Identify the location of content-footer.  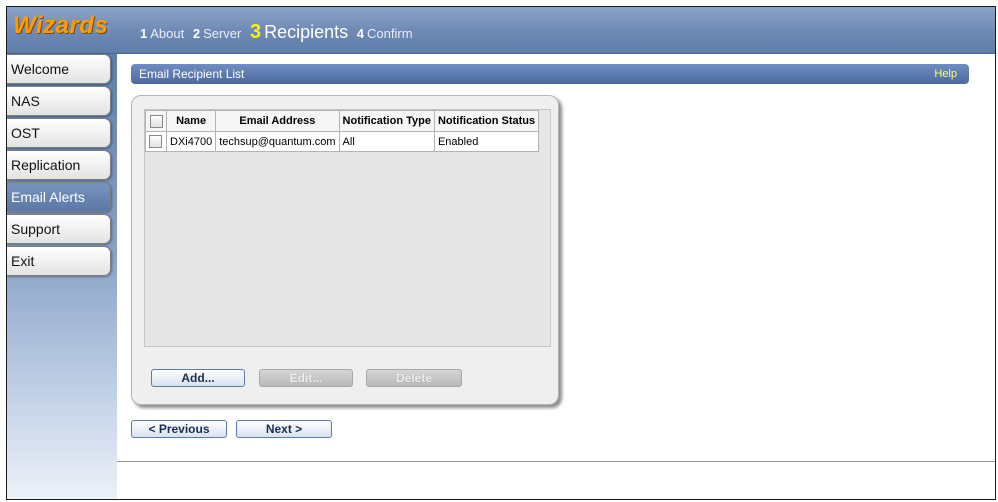
(556, 480).